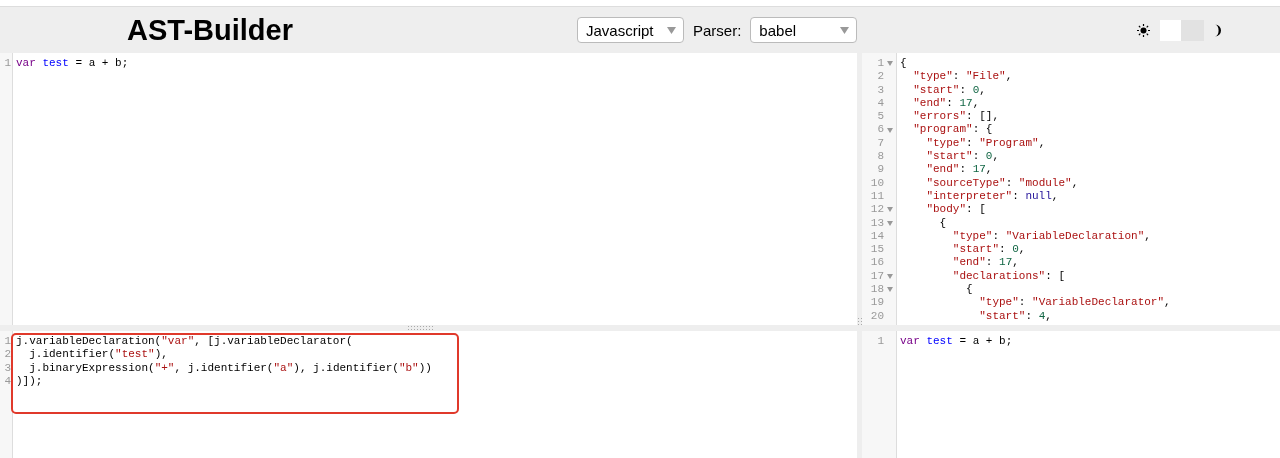 The width and height of the screenshot is (1280, 458). Describe the element at coordinates (880, 170) in the screenshot. I see `line-number: 9` at that location.